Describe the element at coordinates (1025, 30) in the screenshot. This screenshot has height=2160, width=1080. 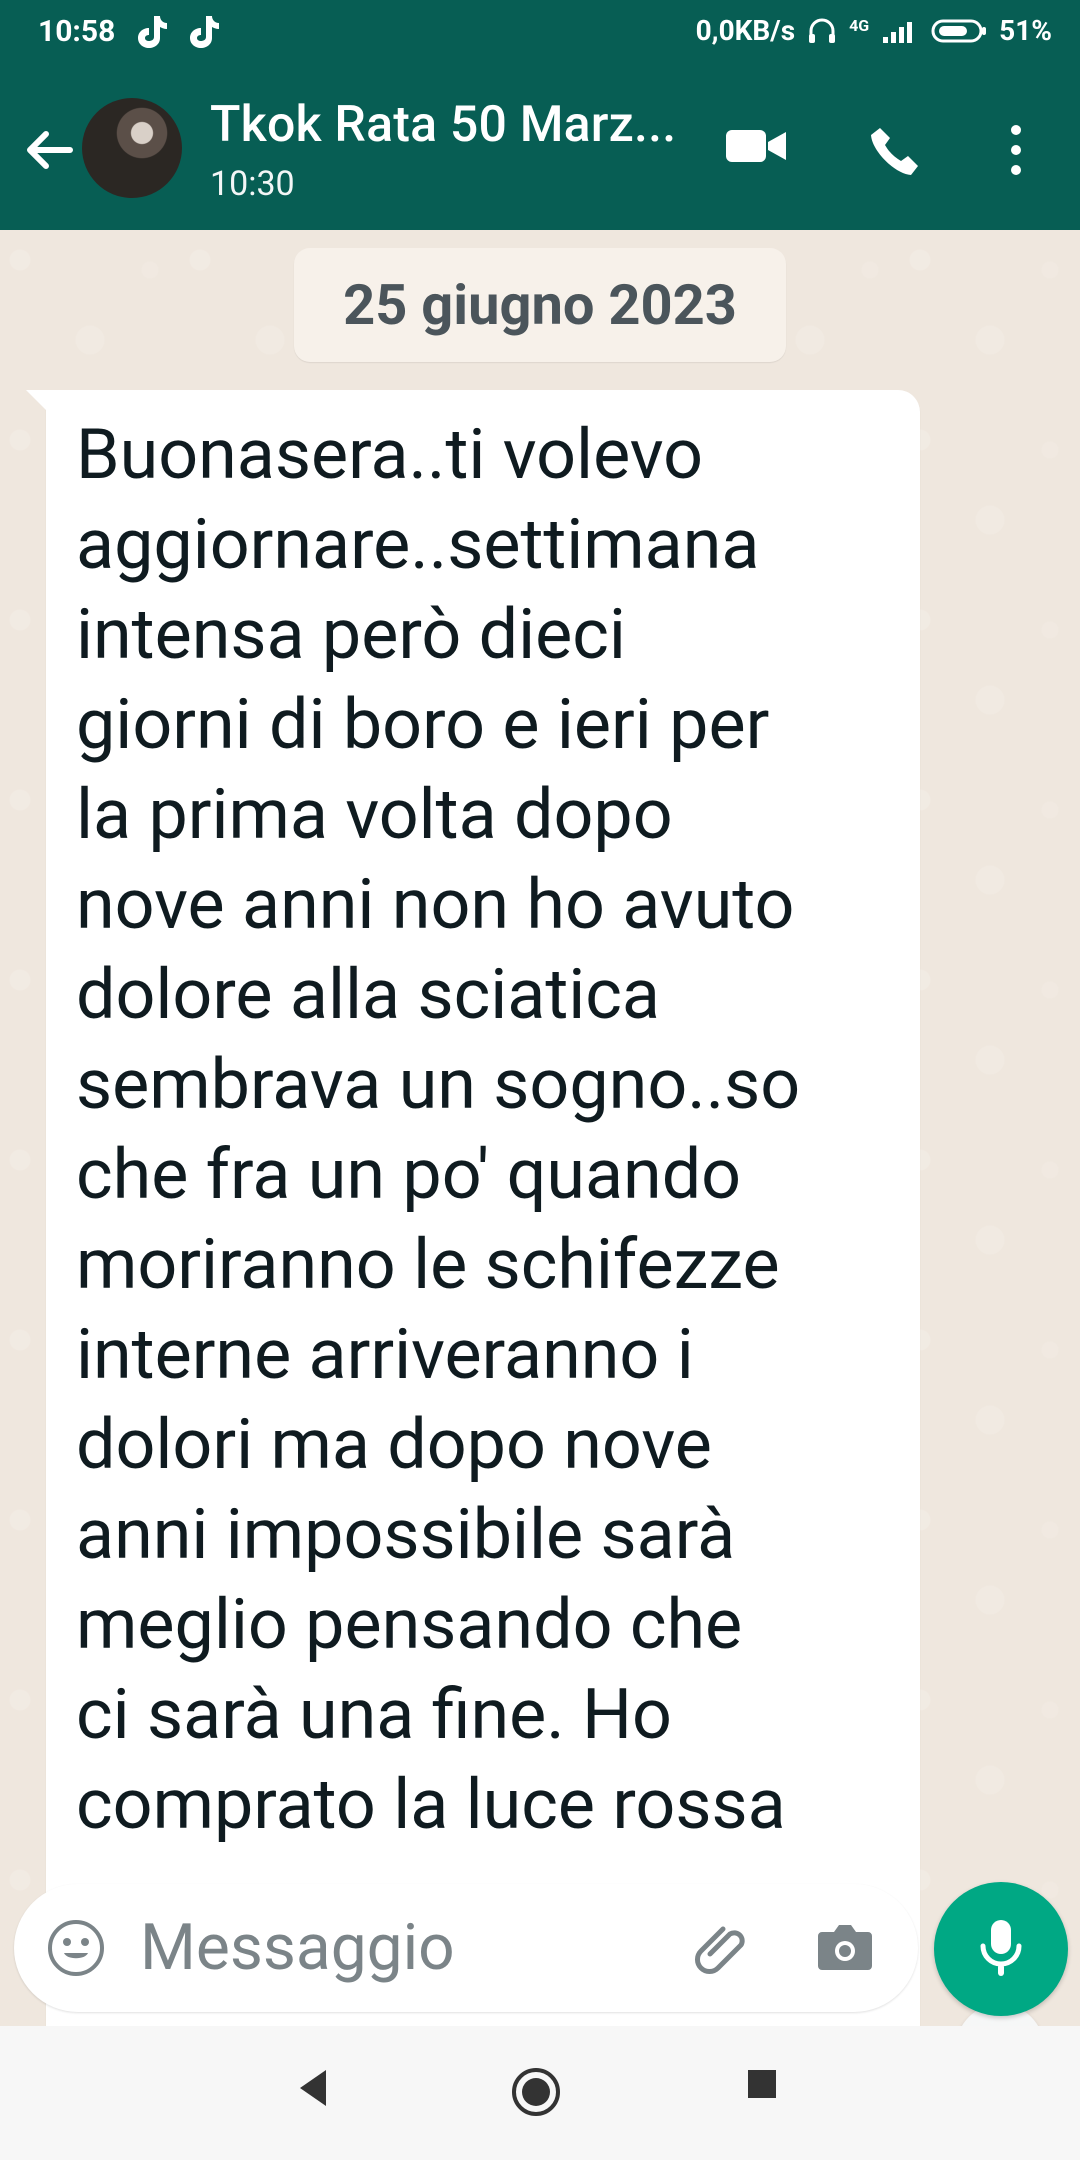
I see `battery-level: 51%` at that location.